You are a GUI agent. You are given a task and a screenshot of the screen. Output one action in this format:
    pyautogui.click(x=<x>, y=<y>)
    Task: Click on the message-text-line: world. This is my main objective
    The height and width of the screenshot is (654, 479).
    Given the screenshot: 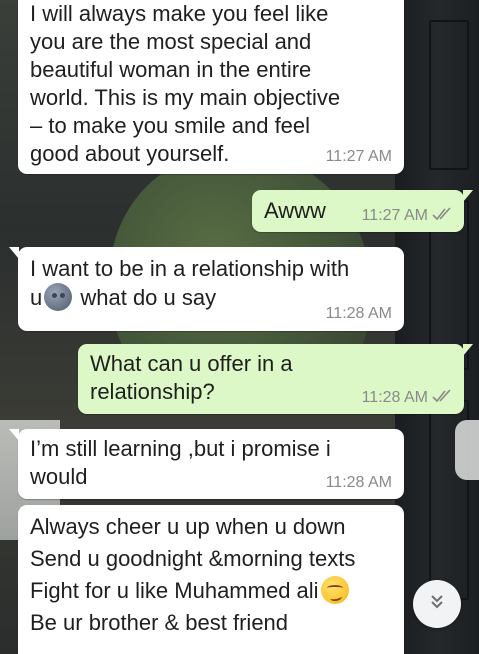 What is the action you would take?
    pyautogui.click(x=185, y=97)
    